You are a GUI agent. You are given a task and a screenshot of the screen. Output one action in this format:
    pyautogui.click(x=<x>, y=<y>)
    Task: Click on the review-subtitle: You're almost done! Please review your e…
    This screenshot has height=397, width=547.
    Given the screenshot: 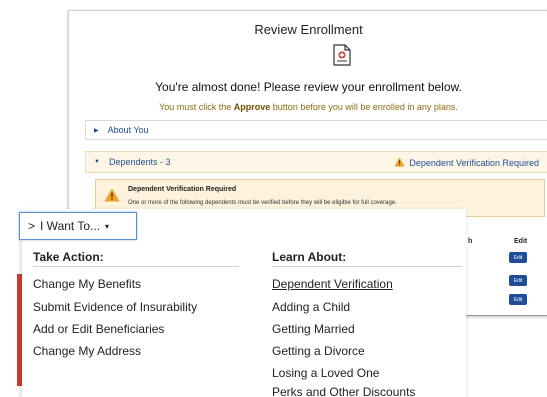 What is the action you would take?
    pyautogui.click(x=308, y=87)
    